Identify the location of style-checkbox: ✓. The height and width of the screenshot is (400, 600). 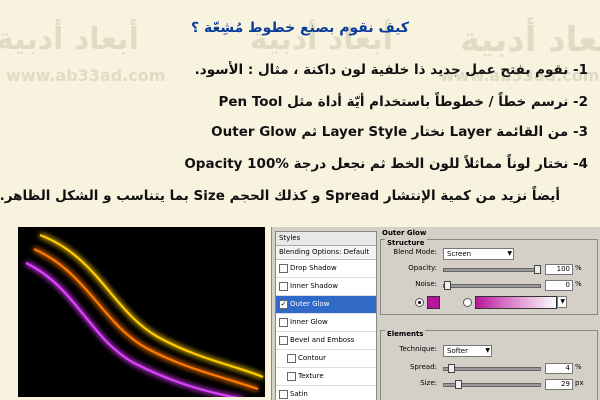
(283, 304).